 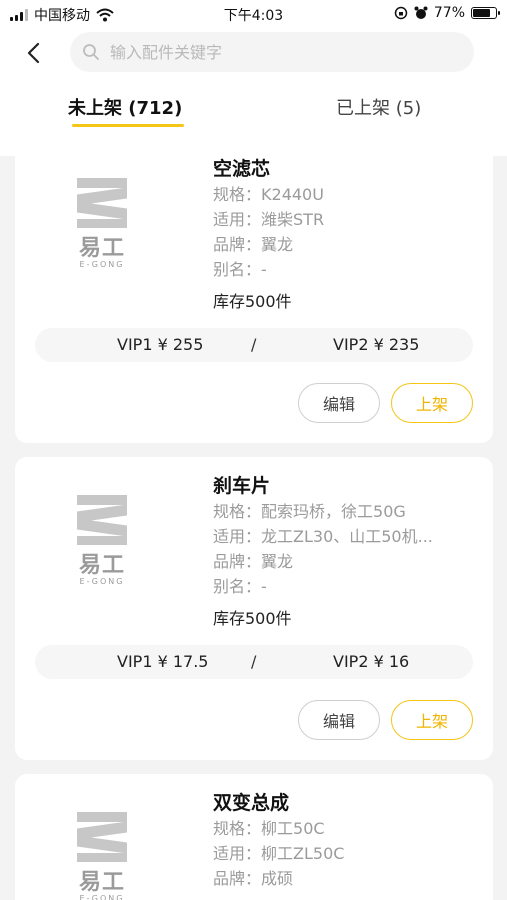 What do you see at coordinates (253, 14) in the screenshot?
I see `status-bar: 中国移动 下午4:03 77%` at bounding box center [253, 14].